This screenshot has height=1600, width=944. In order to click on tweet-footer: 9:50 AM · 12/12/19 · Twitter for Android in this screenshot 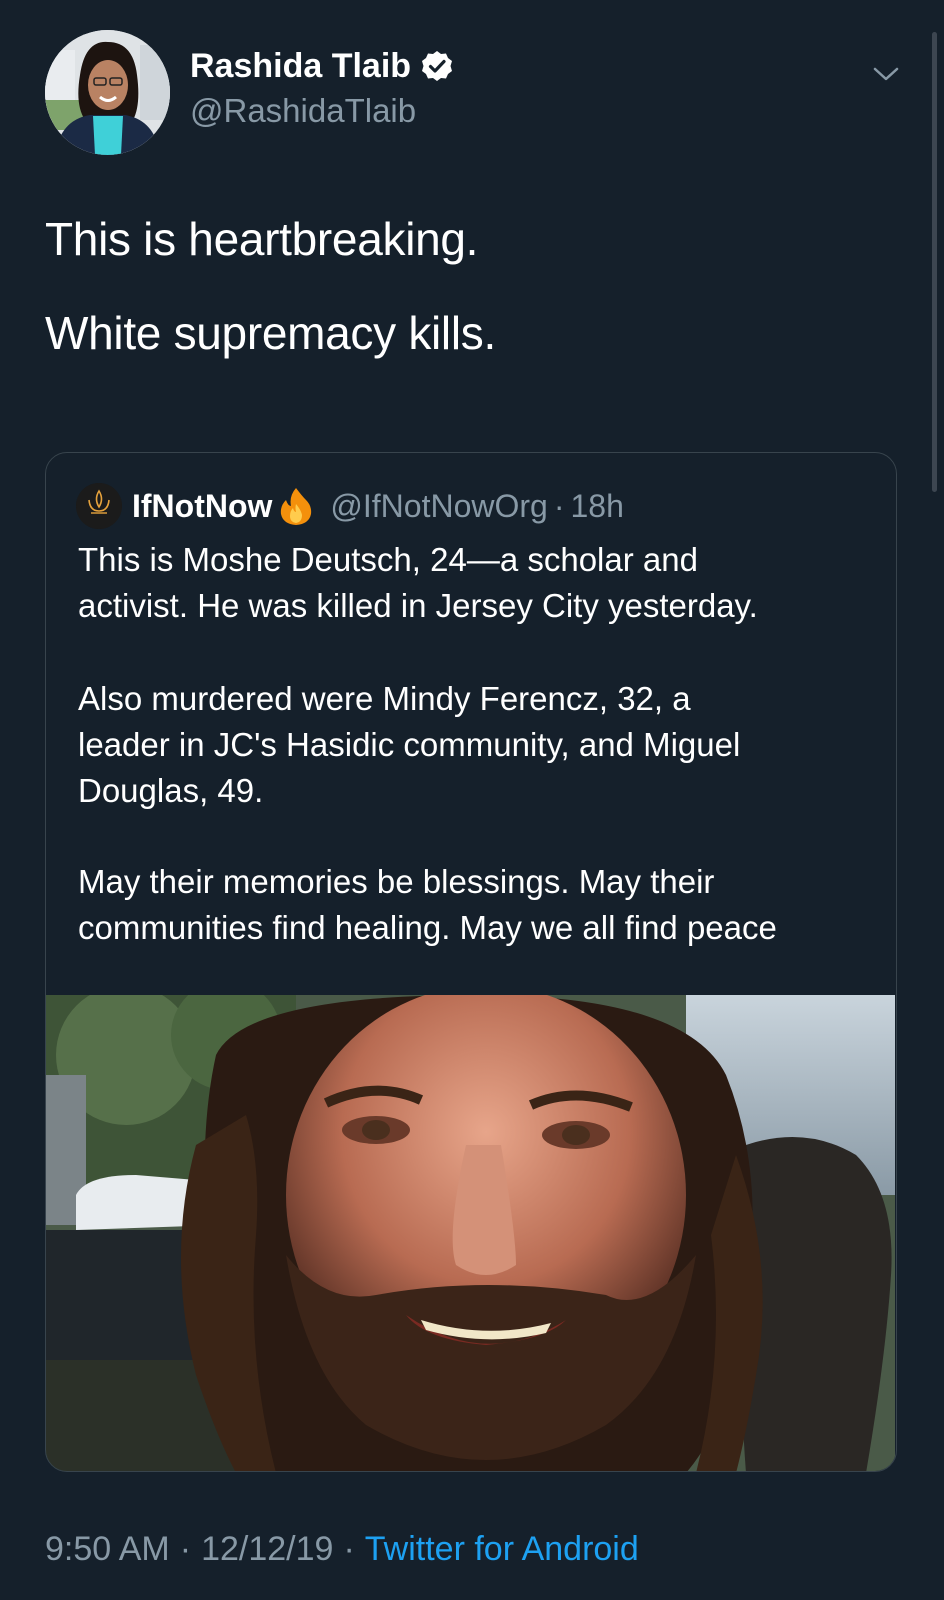, I will do `click(342, 1549)`.